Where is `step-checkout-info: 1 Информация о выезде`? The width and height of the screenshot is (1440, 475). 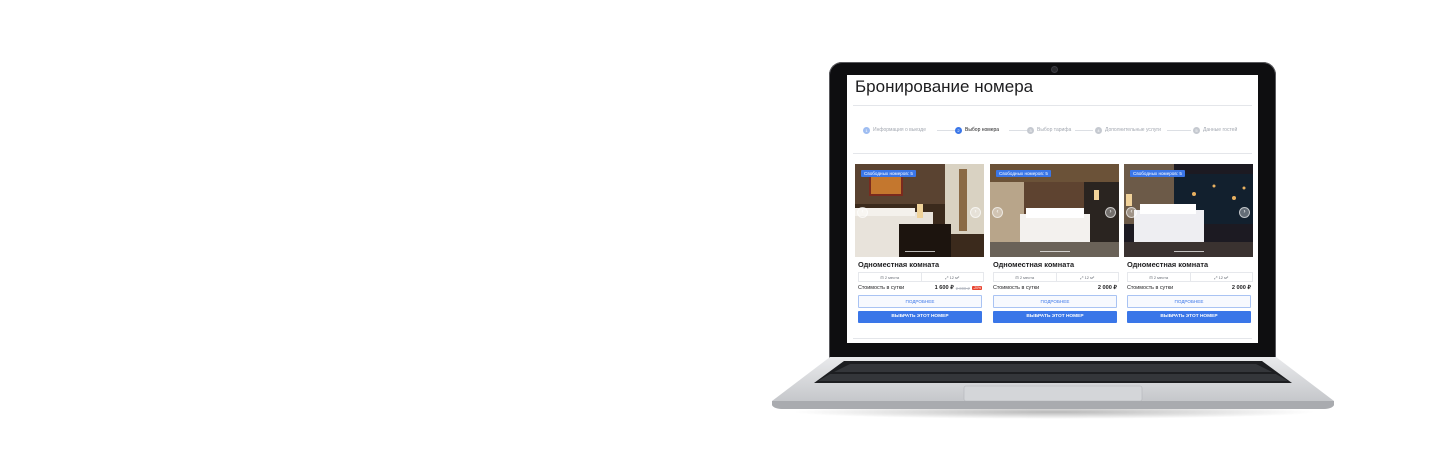
step-checkout-info: 1 Информация о выезде is located at coordinates (894, 130).